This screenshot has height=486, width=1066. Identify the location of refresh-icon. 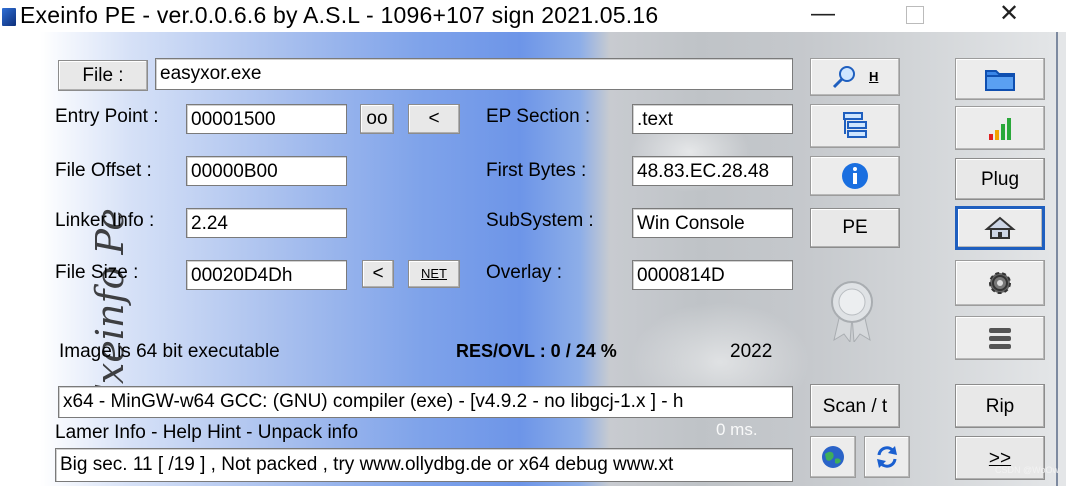
(887, 457).